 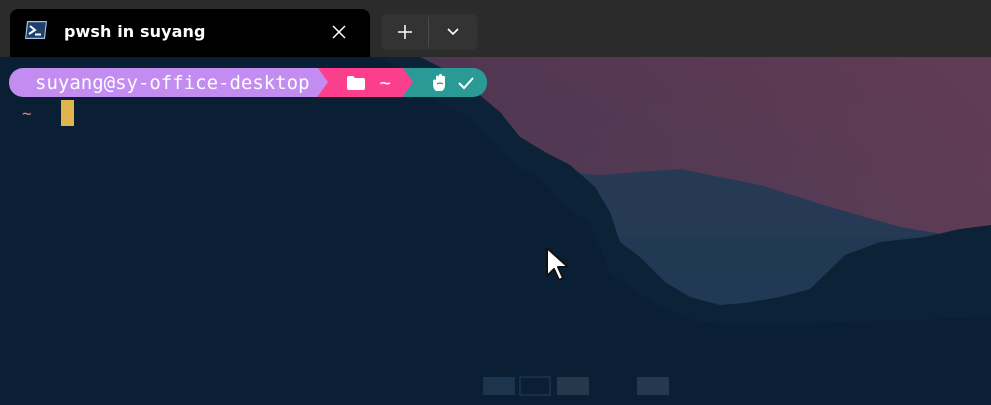 I want to click on prompt-path-segment: ~, so click(x=368, y=82).